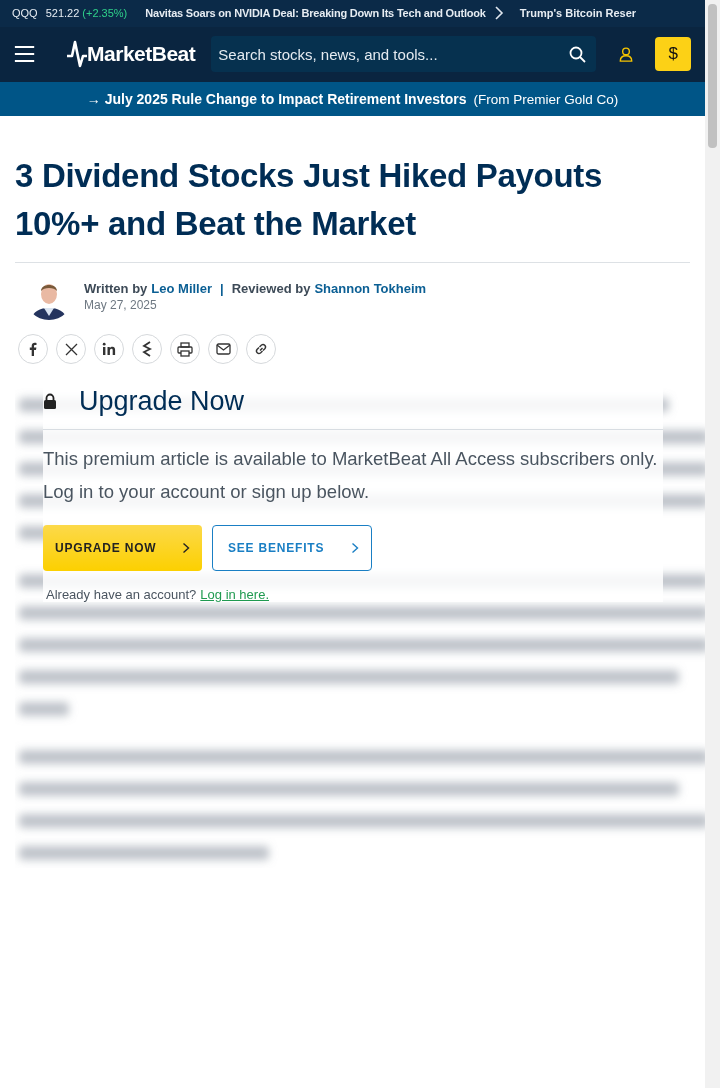 This screenshot has width=720, height=1088. What do you see at coordinates (131, 54) in the screenshot?
I see `logo: MarketBeat` at bounding box center [131, 54].